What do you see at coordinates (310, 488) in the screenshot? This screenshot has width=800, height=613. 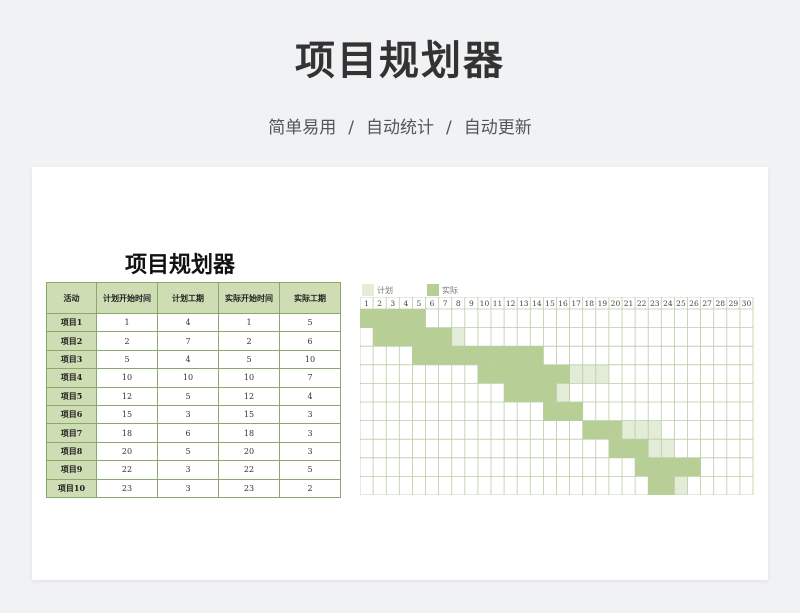 I see `actual-duration-cell: 2` at bounding box center [310, 488].